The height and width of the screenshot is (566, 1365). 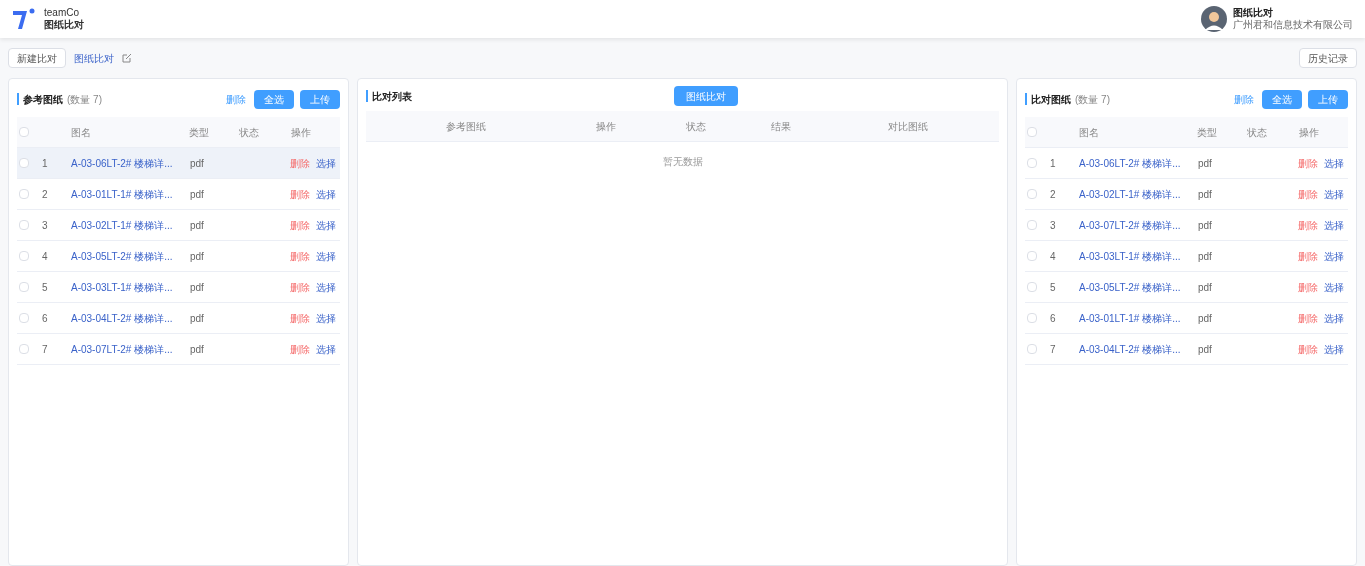 What do you see at coordinates (392, 96) in the screenshot?
I see `panel-title: 比对列表` at bounding box center [392, 96].